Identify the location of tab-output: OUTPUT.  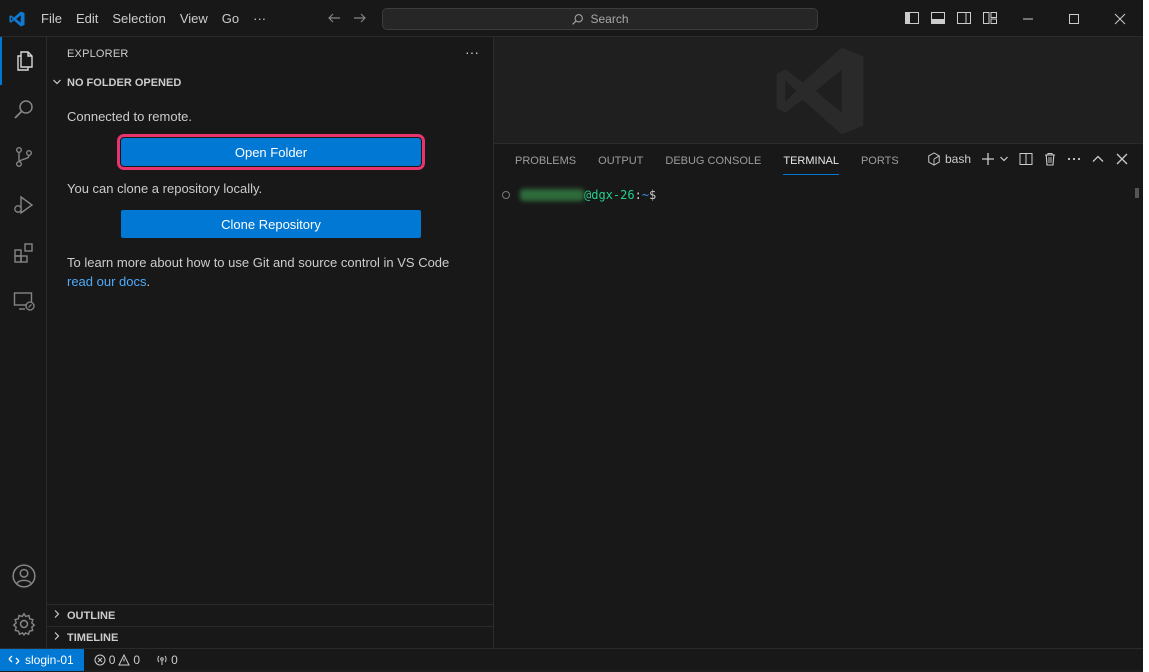
(620, 161).